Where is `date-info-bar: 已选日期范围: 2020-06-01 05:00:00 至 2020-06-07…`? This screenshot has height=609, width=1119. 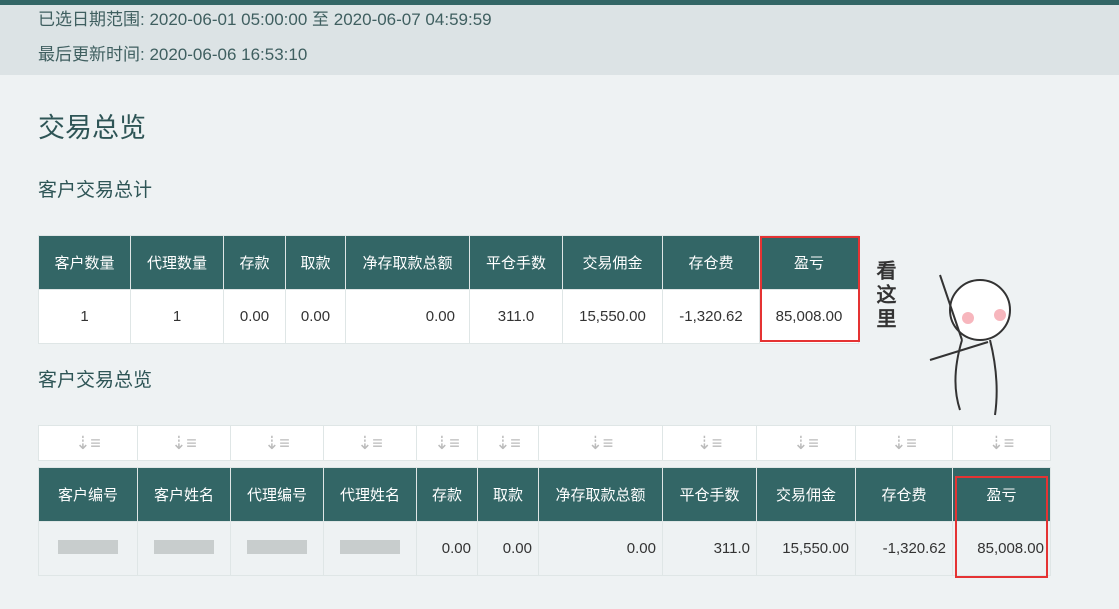 date-info-bar: 已选日期范围: 2020-06-01 05:00:00 至 2020-06-07… is located at coordinates (559, 37).